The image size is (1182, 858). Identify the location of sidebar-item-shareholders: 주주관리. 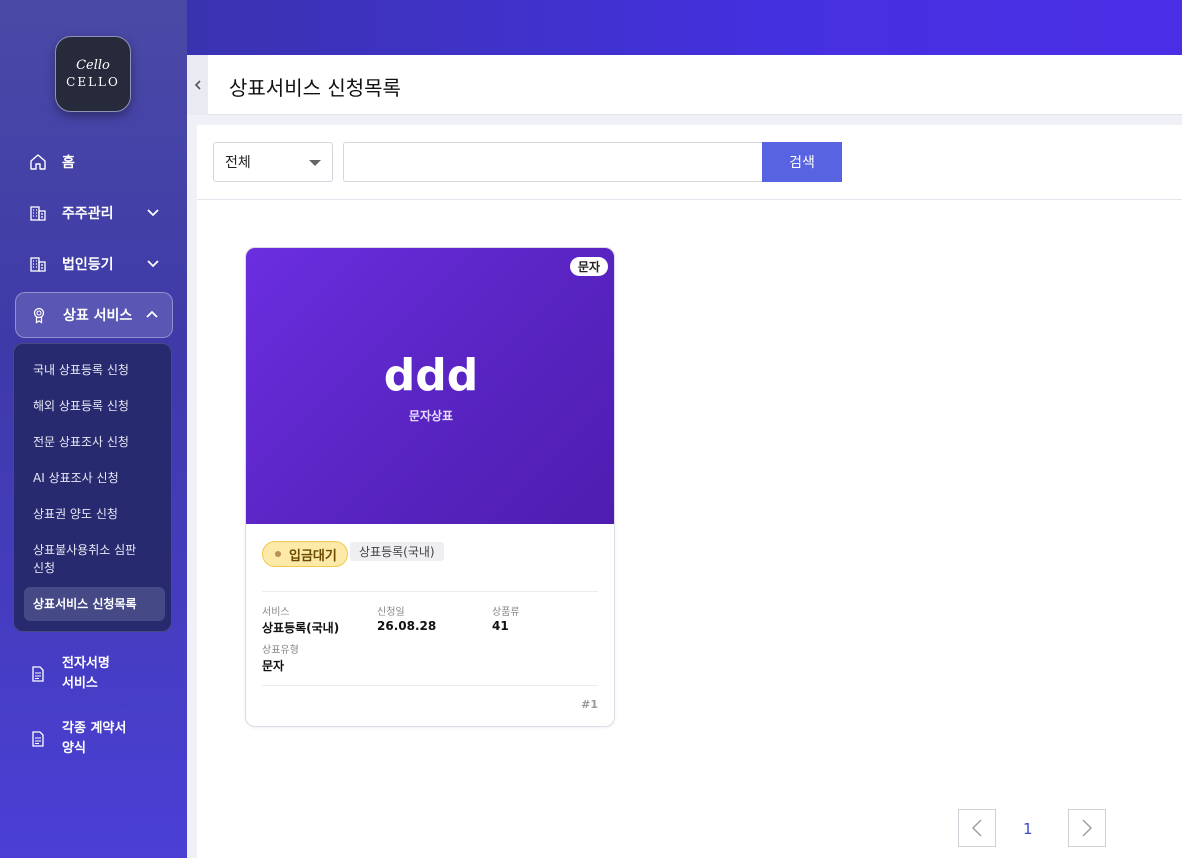
(94, 213).